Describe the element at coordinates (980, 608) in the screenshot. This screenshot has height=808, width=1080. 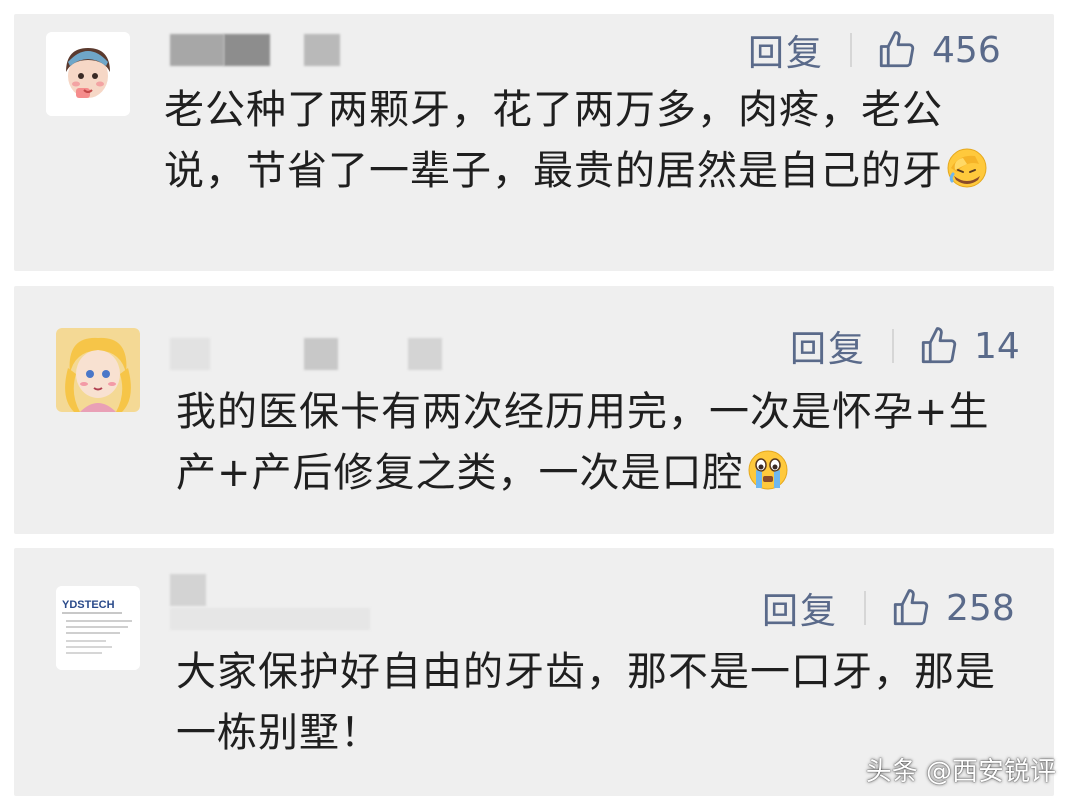
I see `like-count: 258` at that location.